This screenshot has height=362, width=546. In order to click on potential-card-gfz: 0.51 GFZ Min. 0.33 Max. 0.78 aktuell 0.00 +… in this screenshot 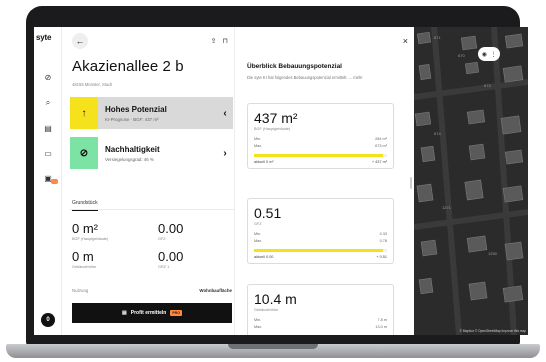, I will do `click(320, 231)`.